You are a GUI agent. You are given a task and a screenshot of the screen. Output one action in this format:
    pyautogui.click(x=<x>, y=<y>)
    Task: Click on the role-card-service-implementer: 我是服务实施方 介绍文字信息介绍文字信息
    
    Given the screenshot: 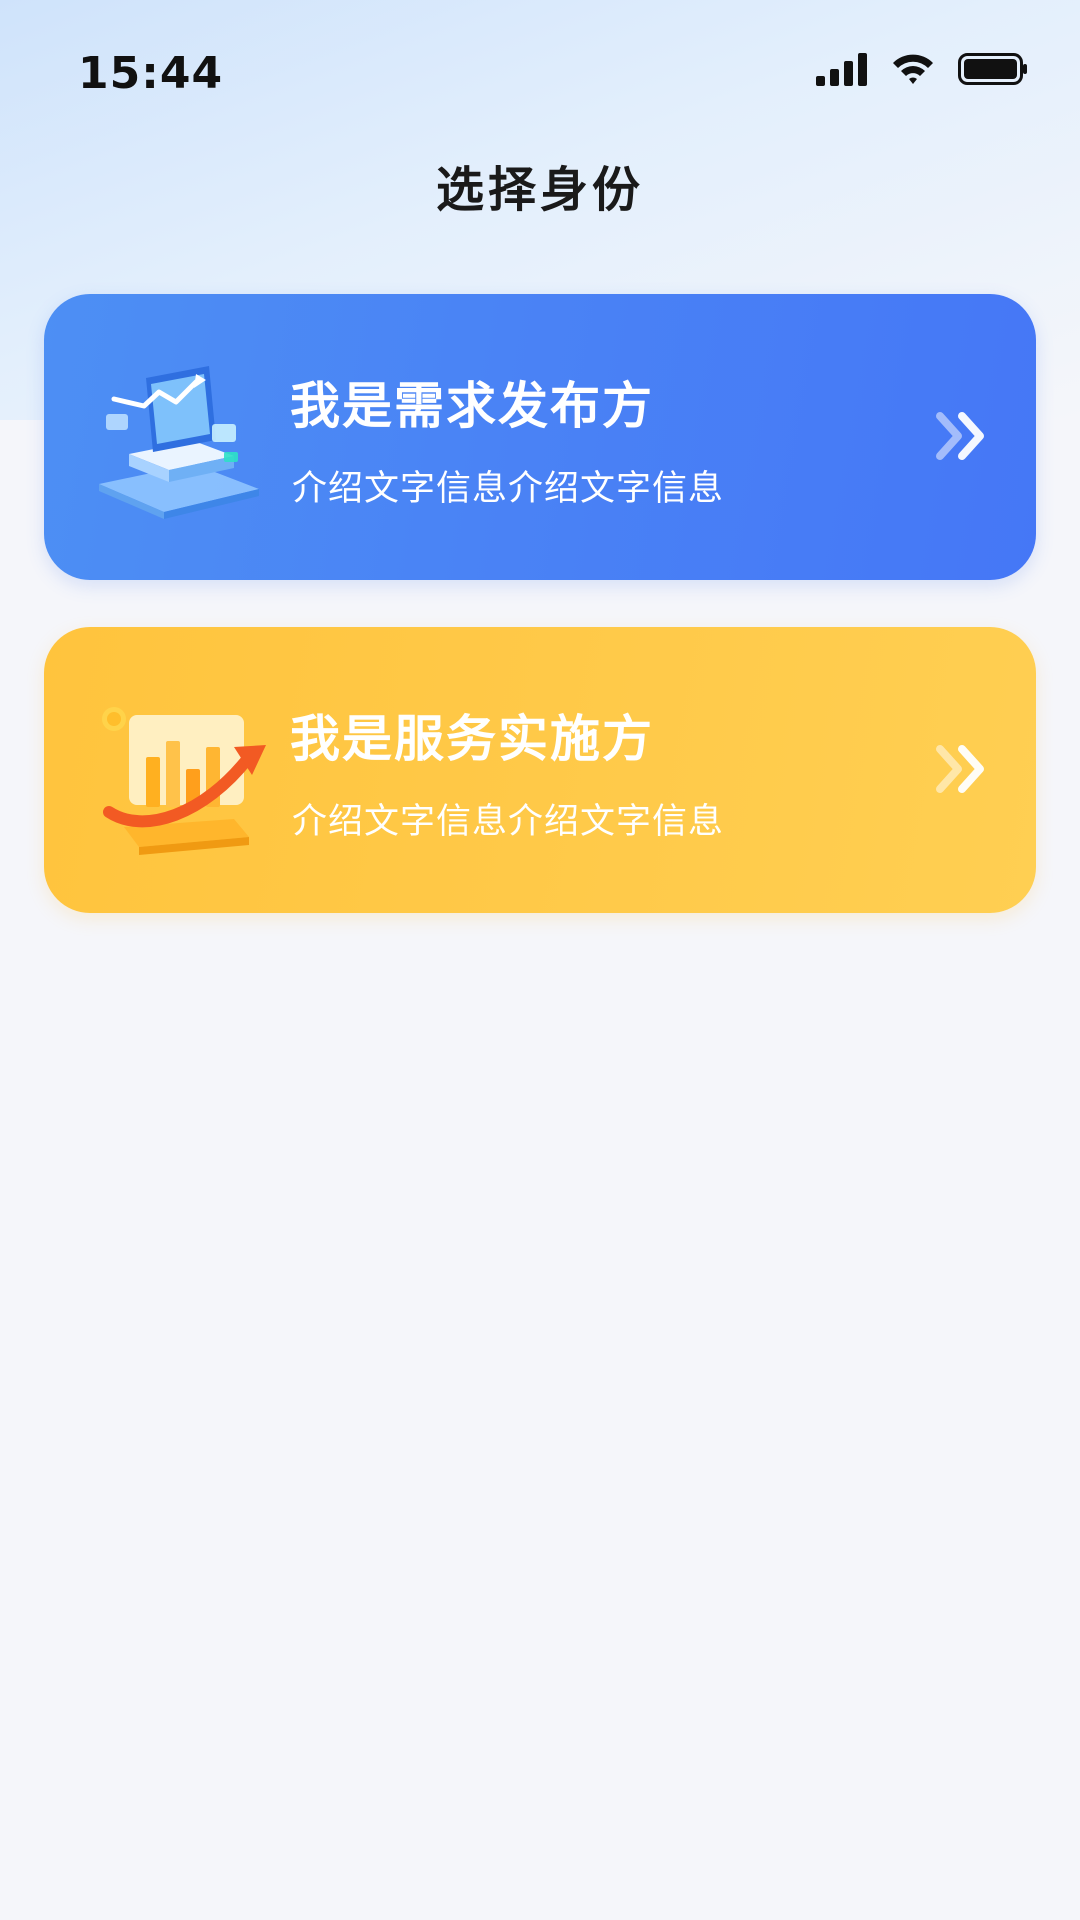 What is the action you would take?
    pyautogui.click(x=540, y=770)
    